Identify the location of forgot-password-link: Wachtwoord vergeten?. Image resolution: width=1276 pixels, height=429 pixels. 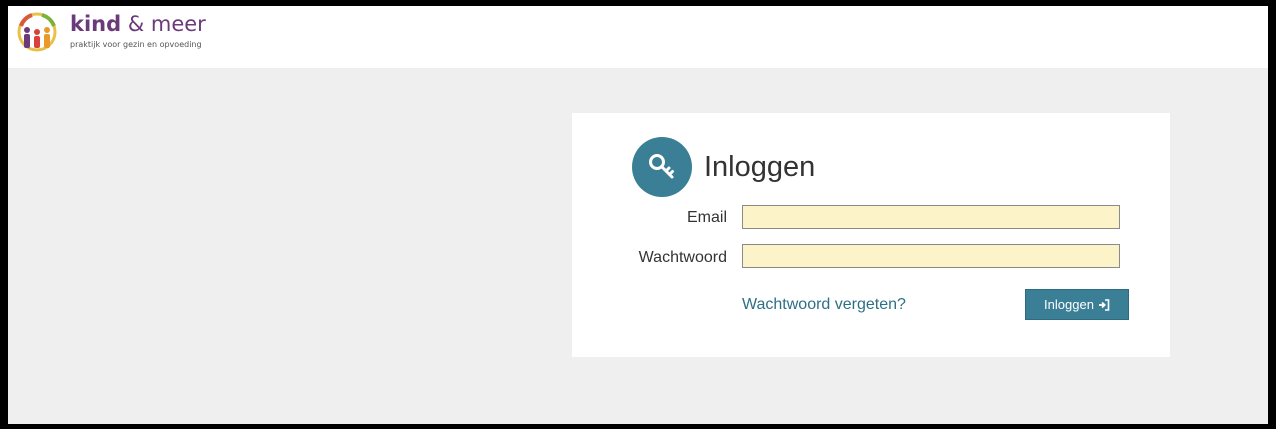
(824, 305).